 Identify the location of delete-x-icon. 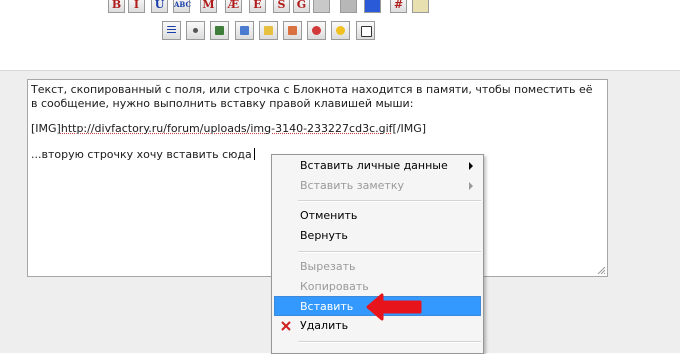
(286, 326).